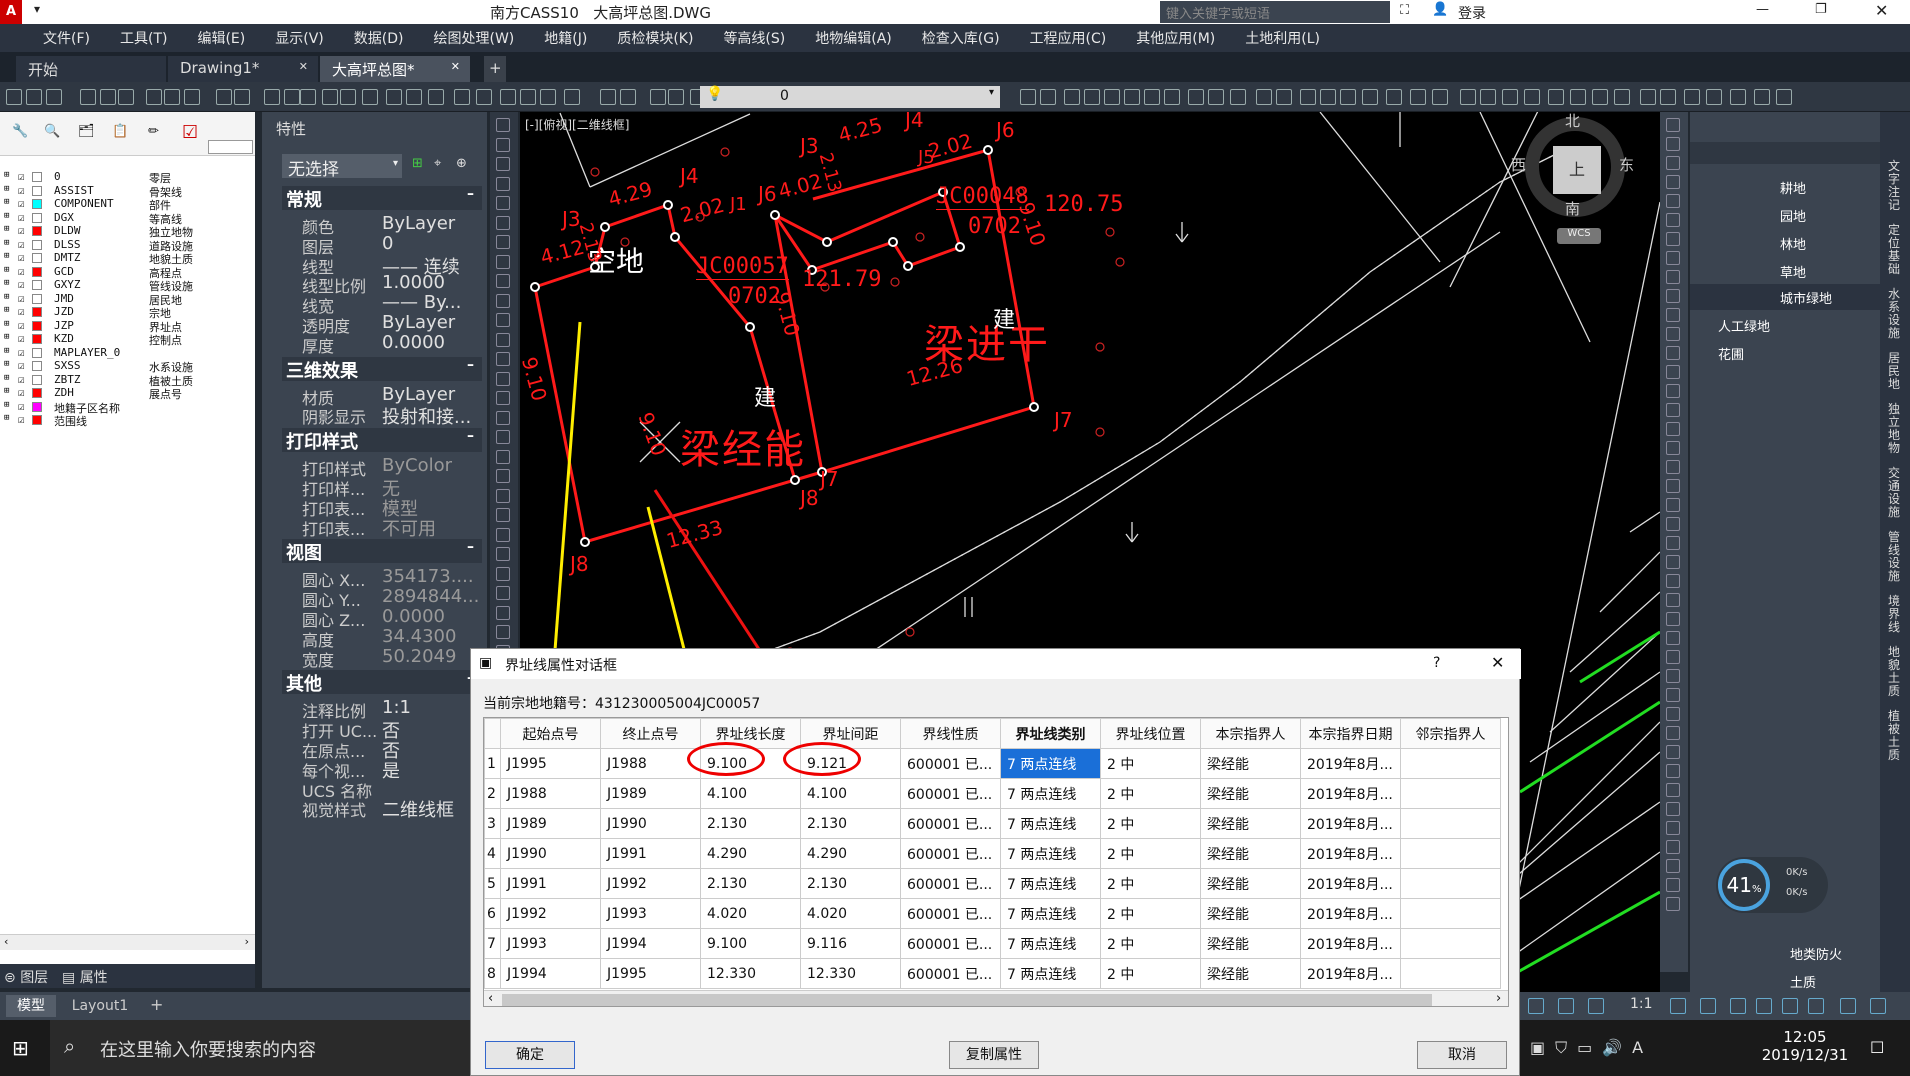 This screenshot has width=1910, height=1076. Describe the element at coordinates (100, 1006) in the screenshot. I see `tab-layout1: Layout1` at that location.